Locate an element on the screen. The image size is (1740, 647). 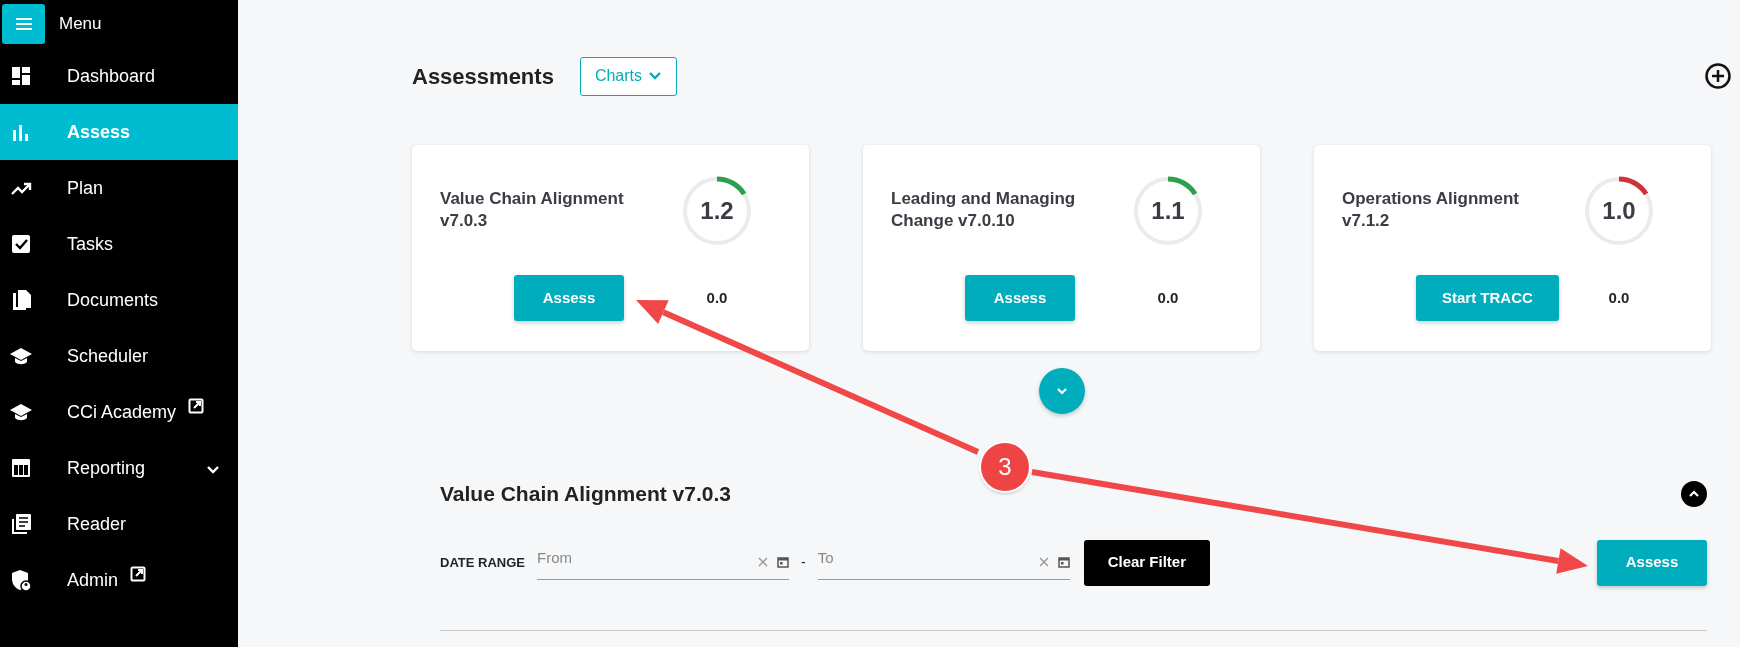
callout-badge: 3 is located at coordinates (1005, 467).